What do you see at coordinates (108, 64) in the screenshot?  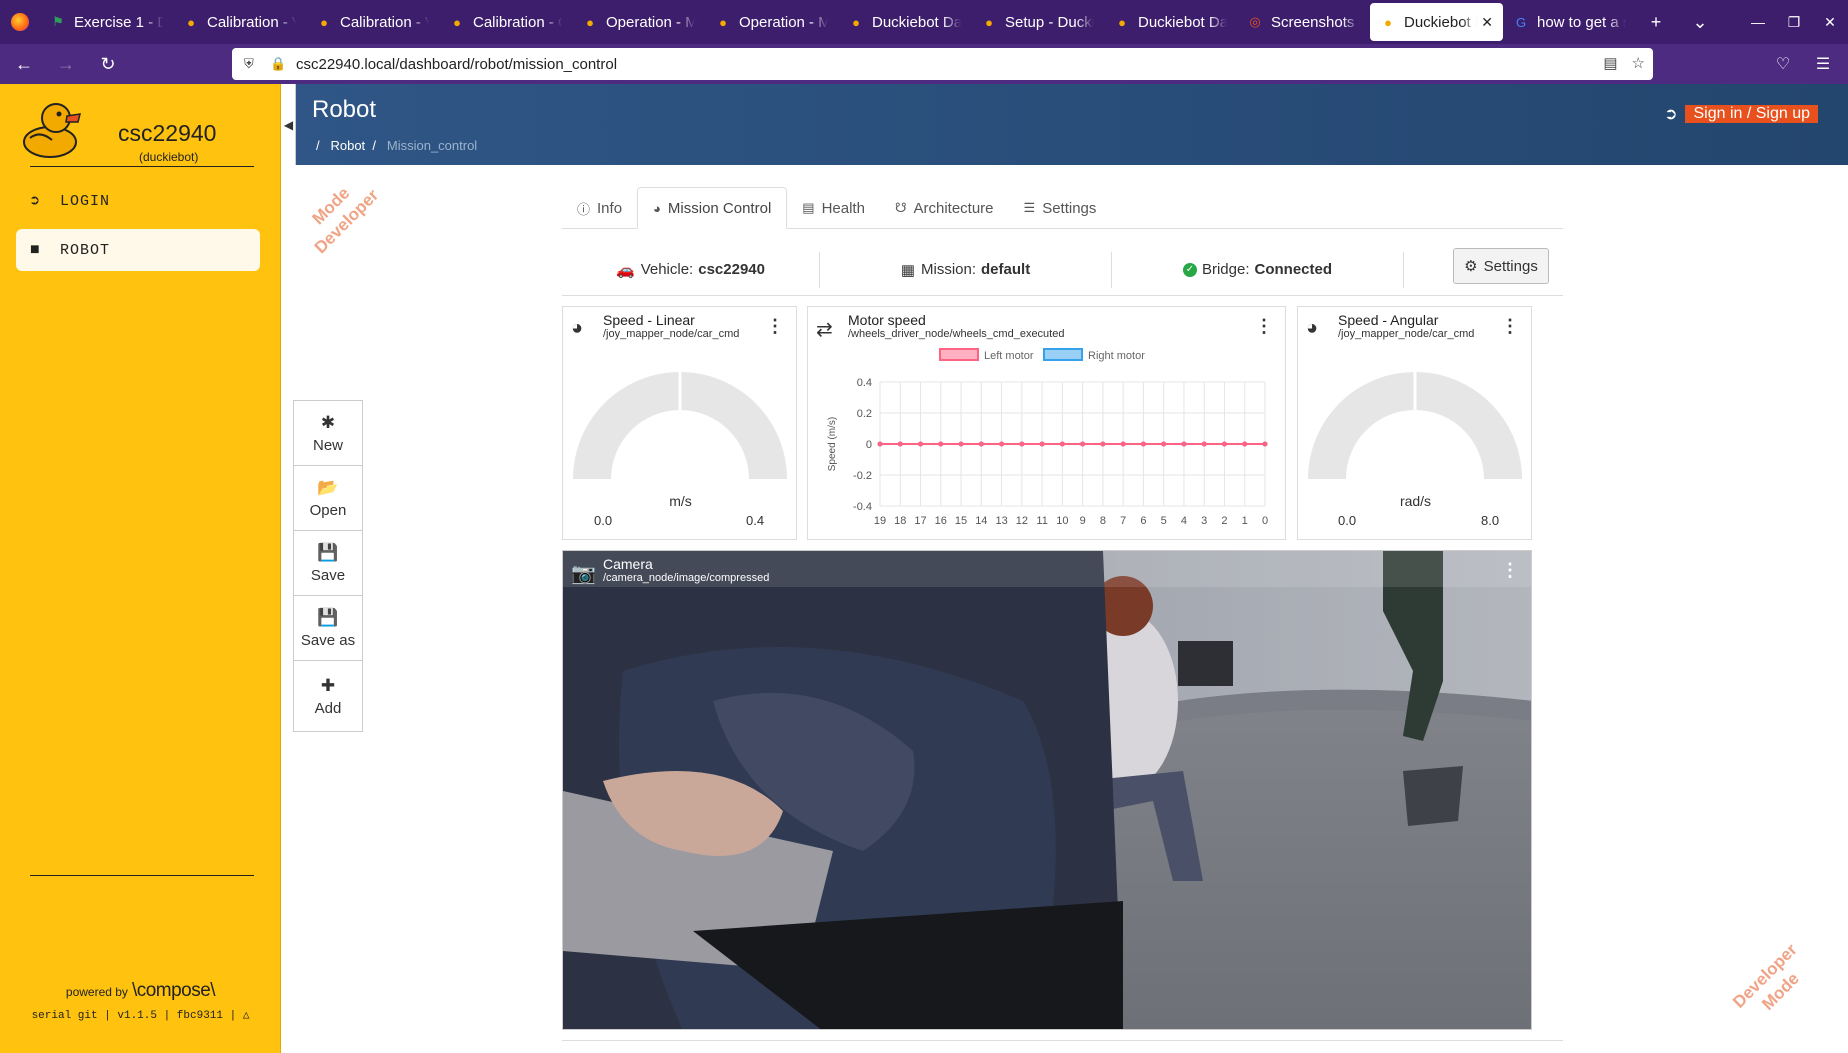 I see `reload-icon: ↻` at bounding box center [108, 64].